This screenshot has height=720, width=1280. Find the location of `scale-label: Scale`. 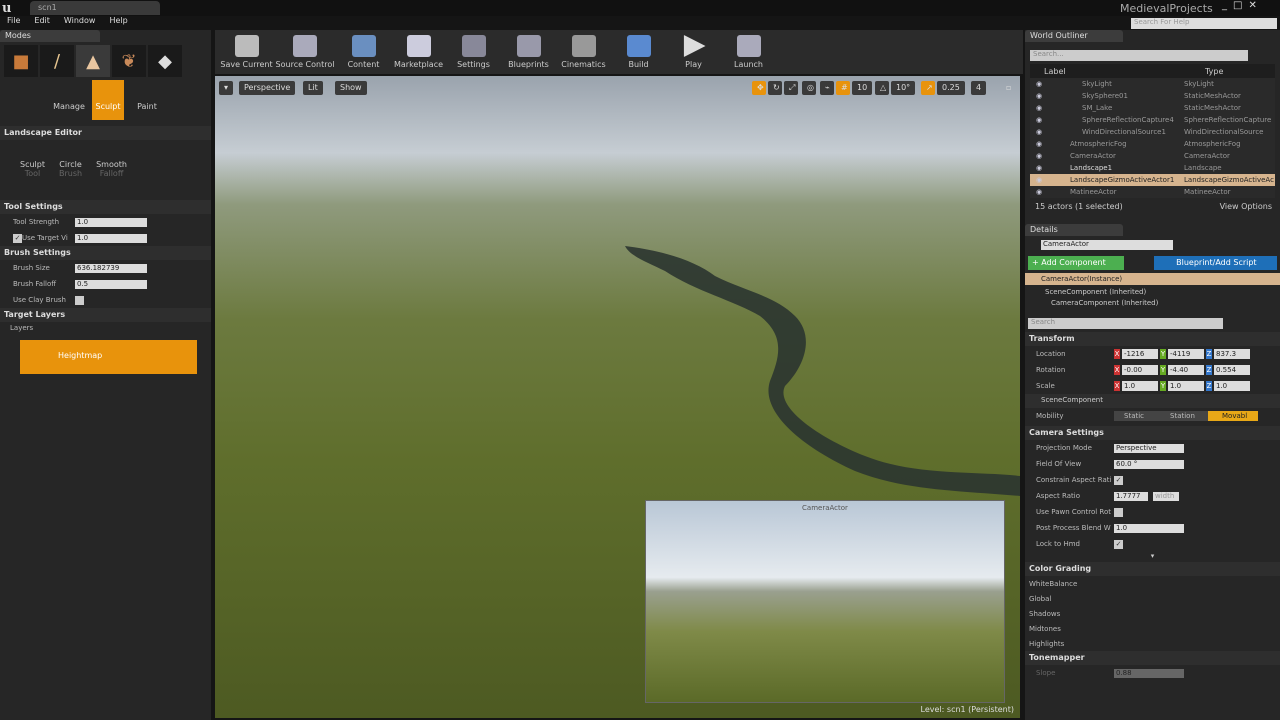

scale-label: Scale is located at coordinates (1075, 386).